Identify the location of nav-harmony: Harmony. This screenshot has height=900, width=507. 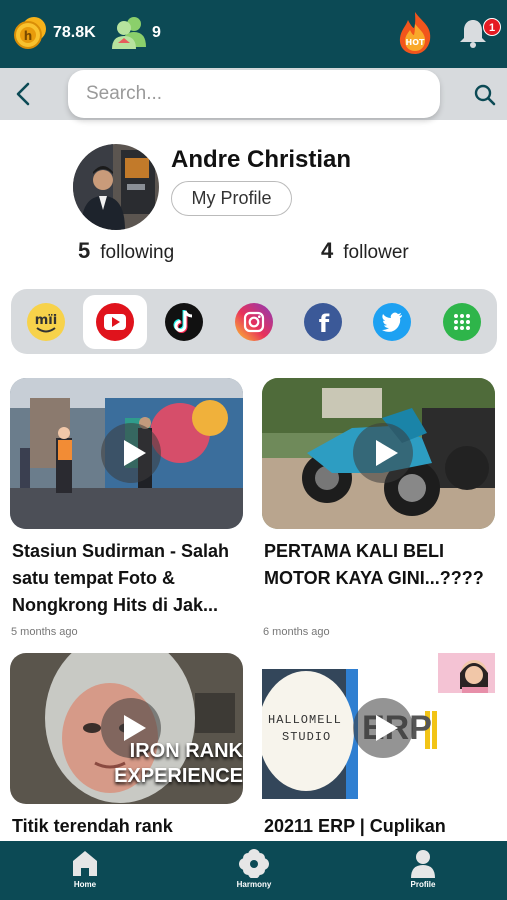
(254, 870).